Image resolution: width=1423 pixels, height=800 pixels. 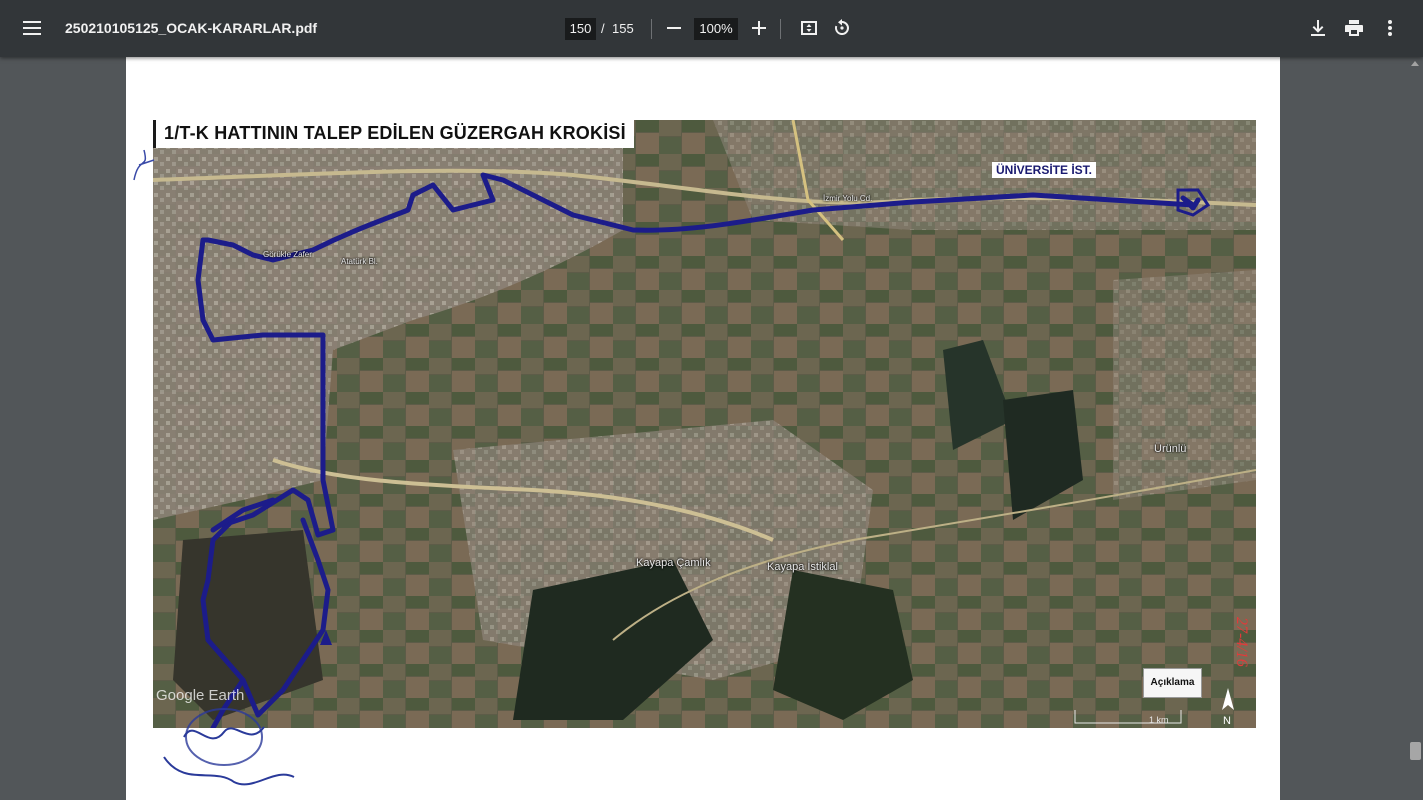 I want to click on map-legend: Açıklama, so click(x=1172, y=683).